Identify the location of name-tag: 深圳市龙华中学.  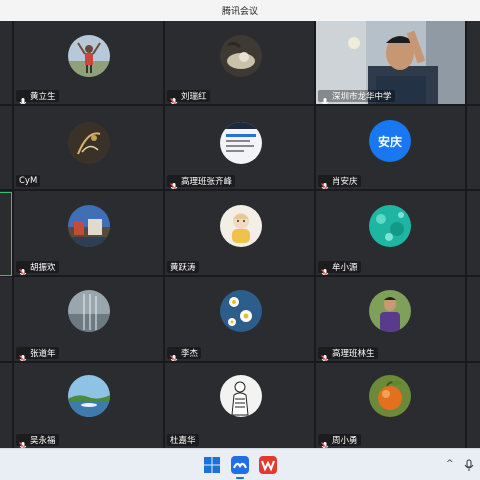
(356, 97).